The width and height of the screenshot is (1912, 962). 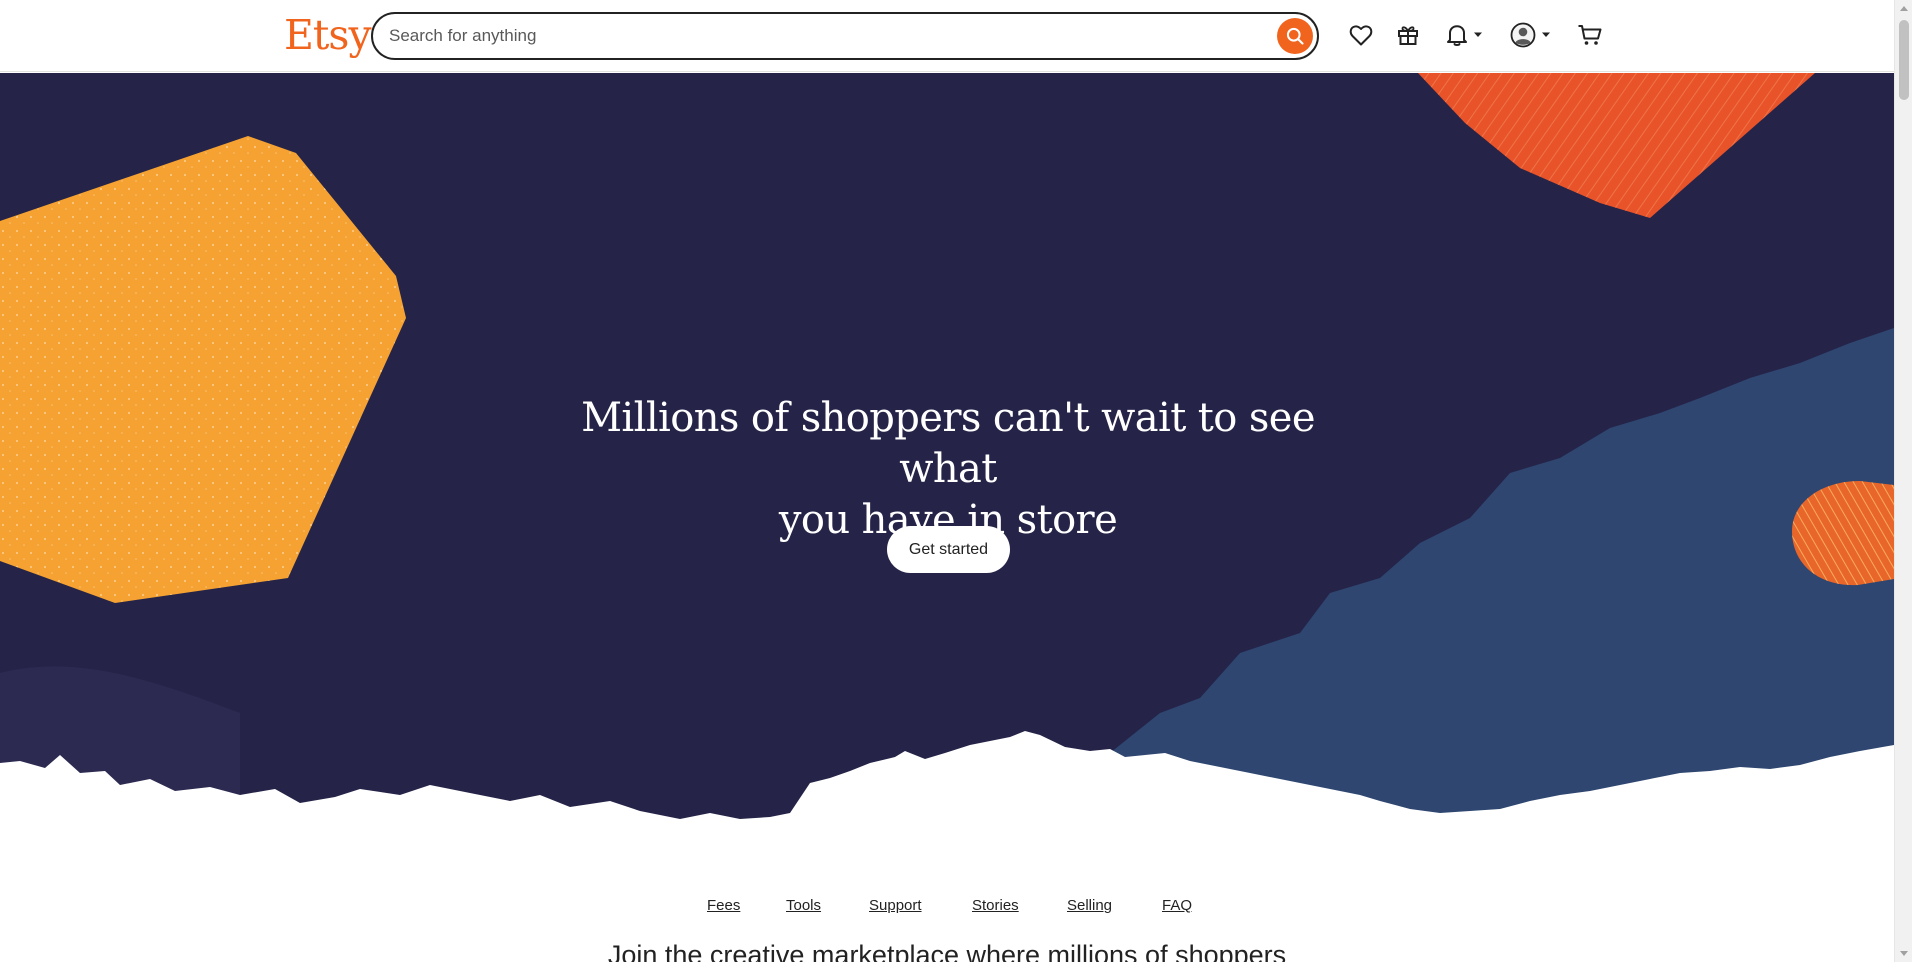 I want to click on gift-icon, so click(x=1408, y=35).